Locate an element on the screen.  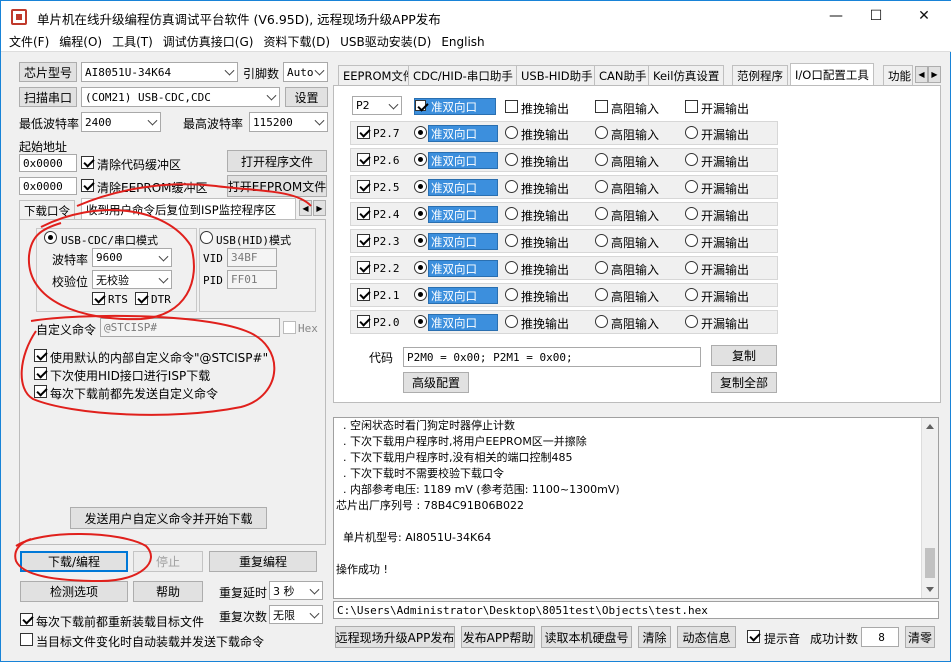
dynamic-info-button: 动态信息 is located at coordinates (706, 637).